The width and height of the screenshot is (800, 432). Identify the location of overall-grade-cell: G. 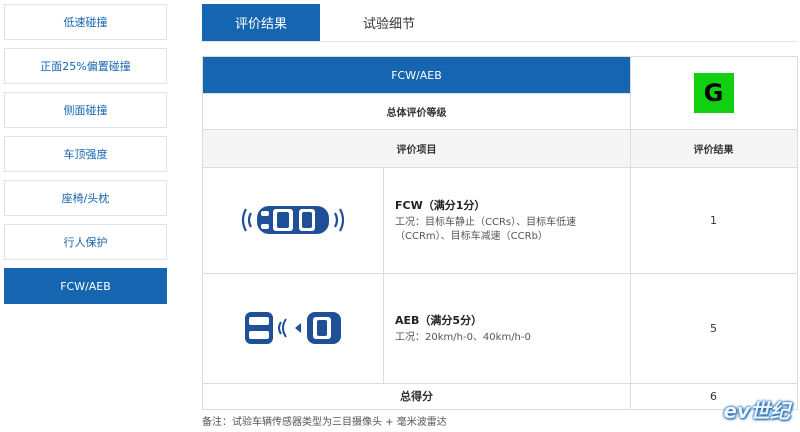
(713, 93).